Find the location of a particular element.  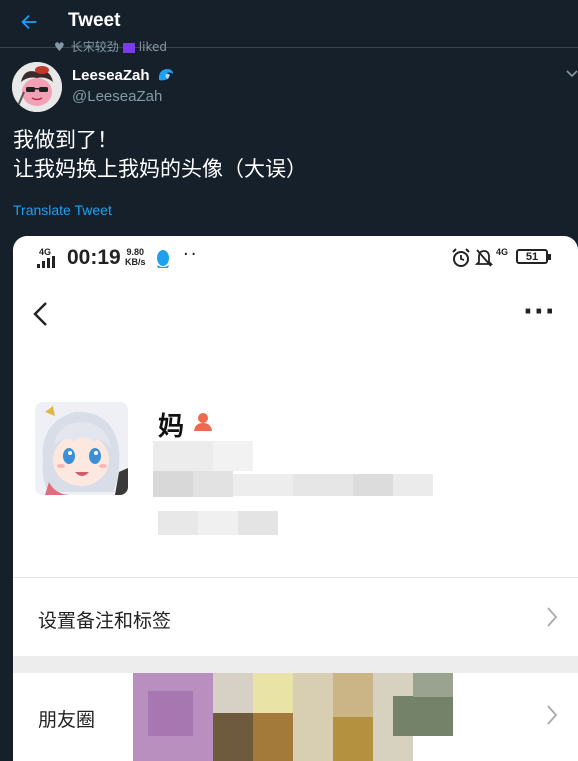

speed-value: 9.80 is located at coordinates (135, 252).